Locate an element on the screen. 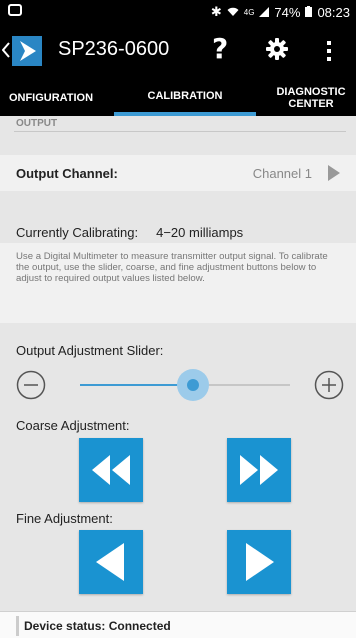 This screenshot has height=638, width=356. wifi-icon is located at coordinates (233, 12).